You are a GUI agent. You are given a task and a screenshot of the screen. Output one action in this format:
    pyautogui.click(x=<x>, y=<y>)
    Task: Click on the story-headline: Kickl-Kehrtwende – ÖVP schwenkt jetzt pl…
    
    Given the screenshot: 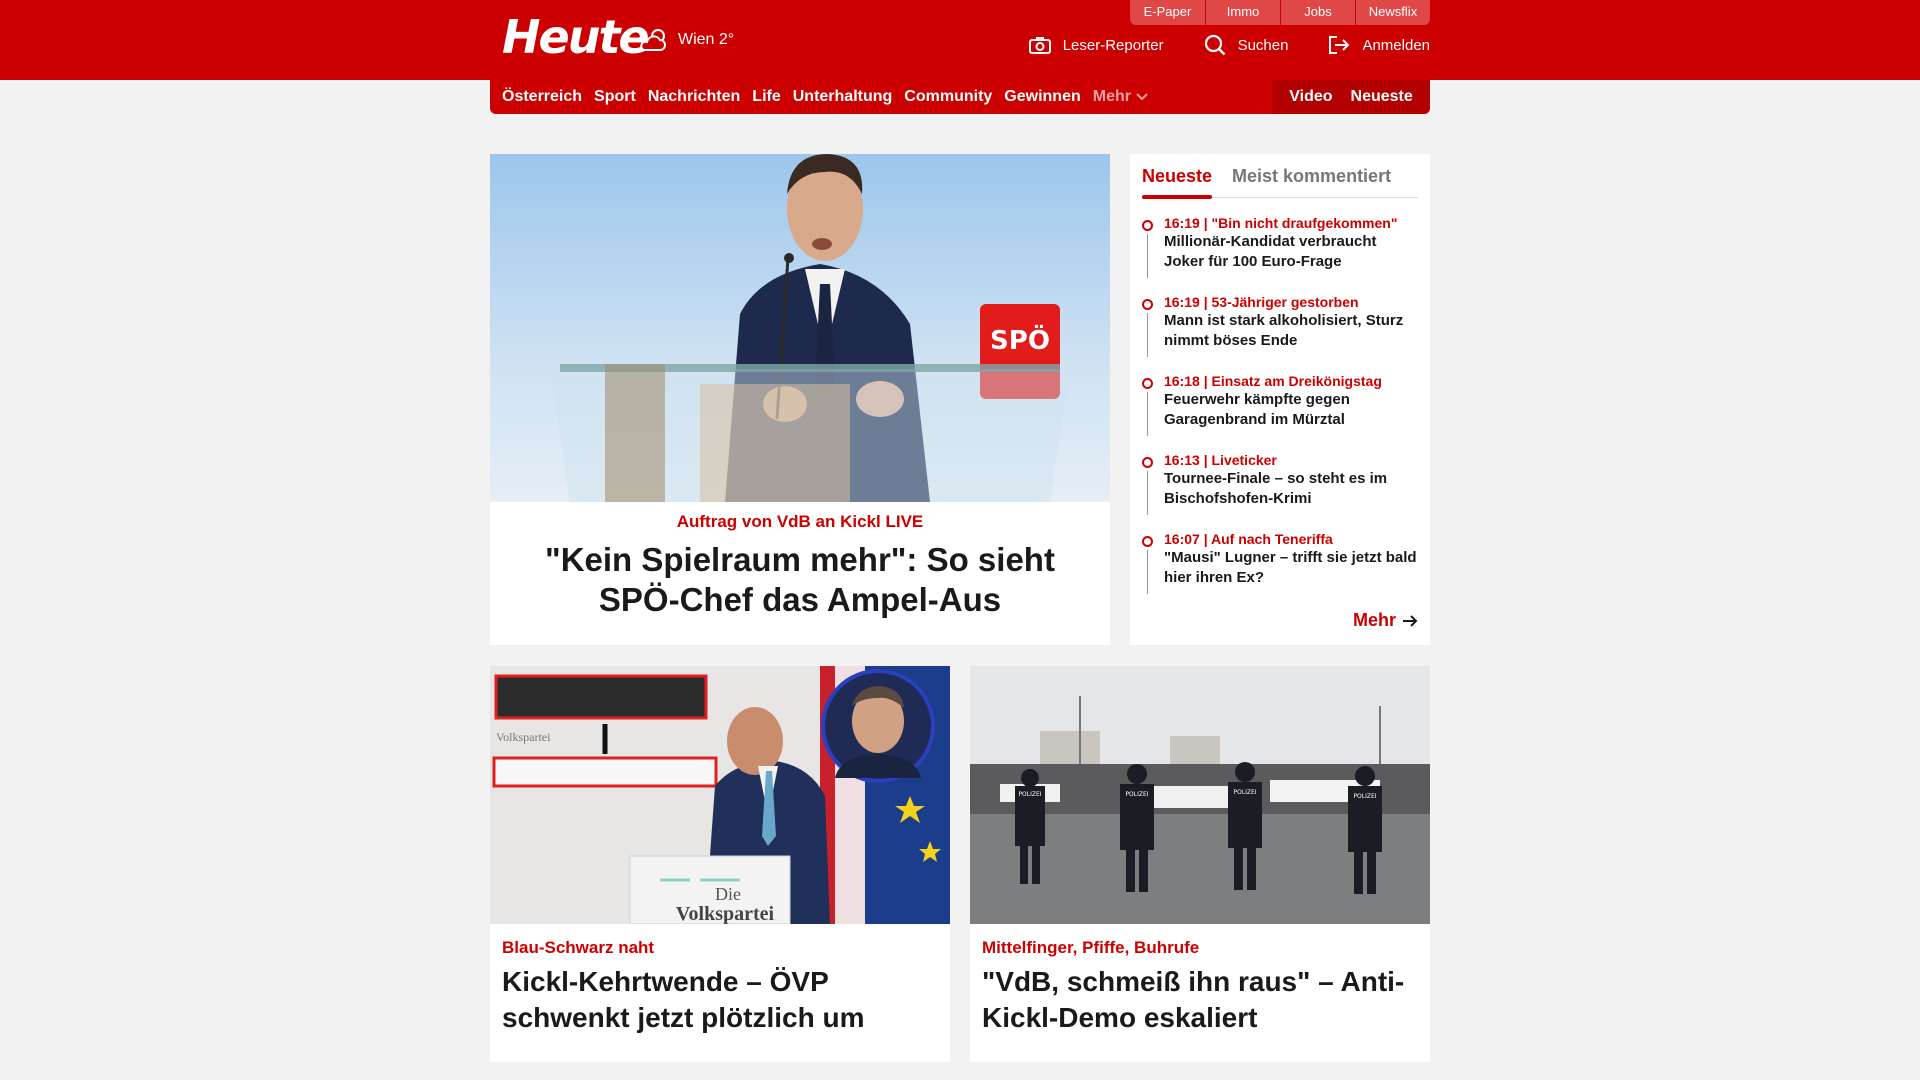 What is the action you would take?
    pyautogui.click(x=720, y=997)
    